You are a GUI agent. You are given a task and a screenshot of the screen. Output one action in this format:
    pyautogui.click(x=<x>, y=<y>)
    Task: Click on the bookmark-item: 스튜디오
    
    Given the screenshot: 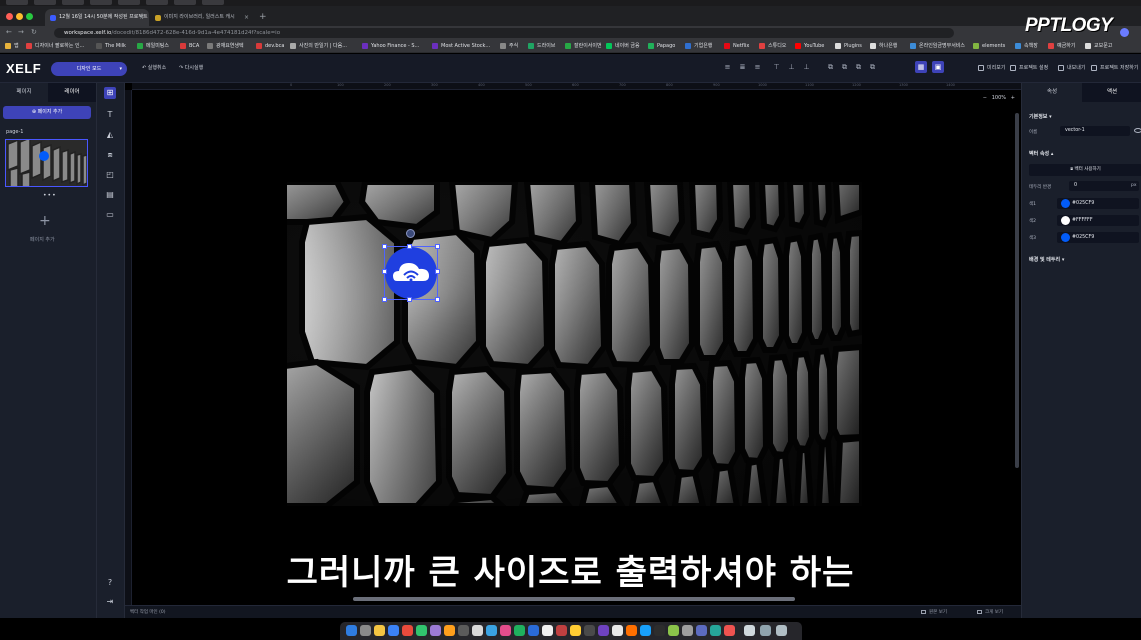 What is the action you would take?
    pyautogui.click(x=772, y=46)
    